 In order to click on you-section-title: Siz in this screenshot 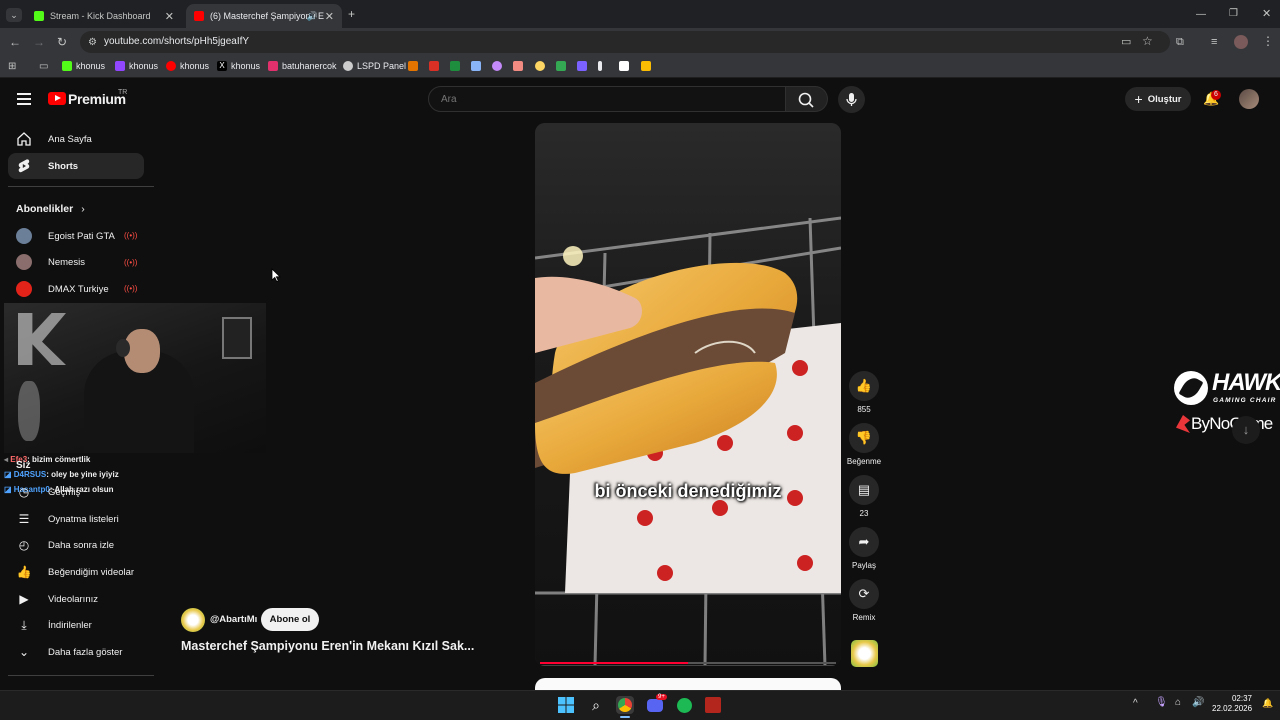, I will do `click(23, 465)`.